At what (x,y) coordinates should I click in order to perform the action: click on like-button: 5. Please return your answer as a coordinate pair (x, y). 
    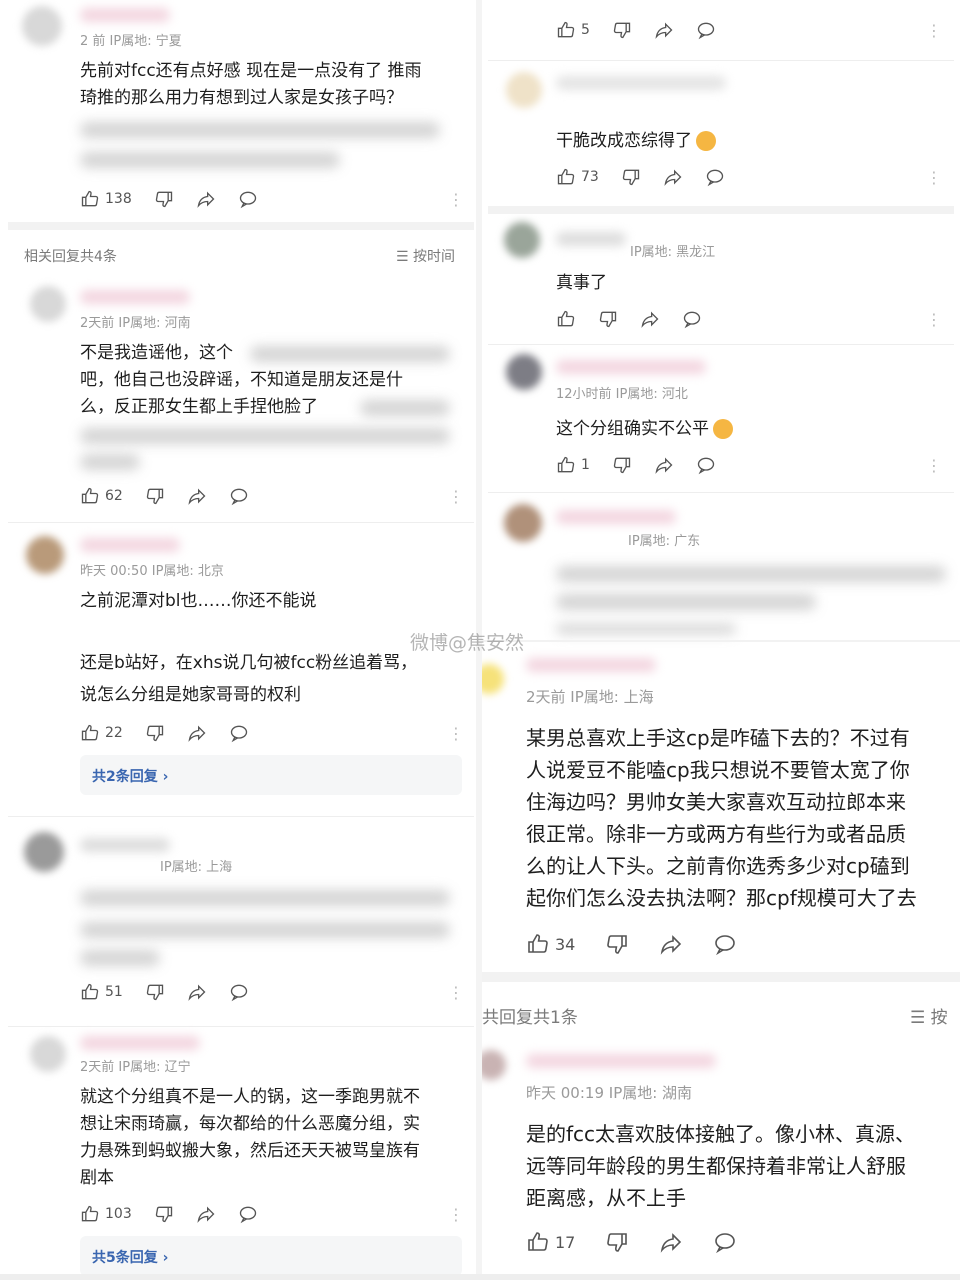
    Looking at the image, I should click on (573, 30).